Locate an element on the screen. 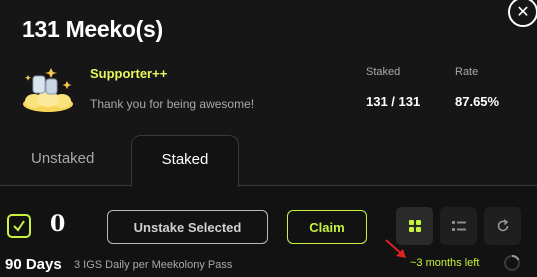 The image size is (537, 277). select-all-checkbox is located at coordinates (19, 226).